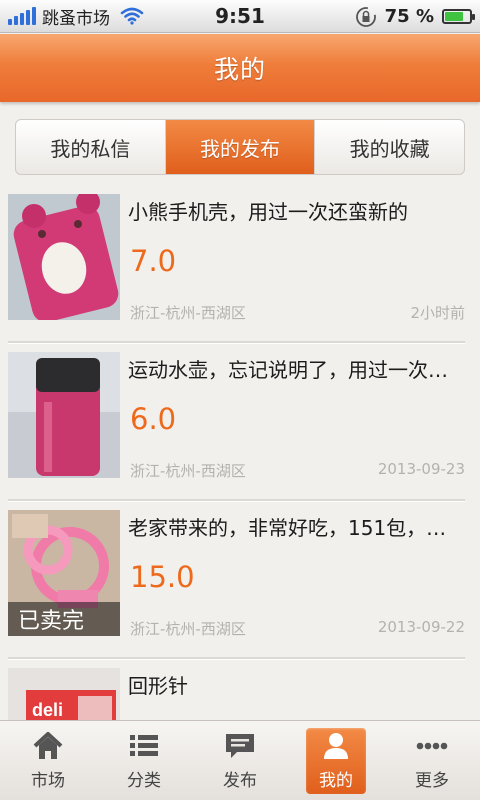  Describe the element at coordinates (162, 577) in the screenshot. I see `item-price: 15.0` at that location.